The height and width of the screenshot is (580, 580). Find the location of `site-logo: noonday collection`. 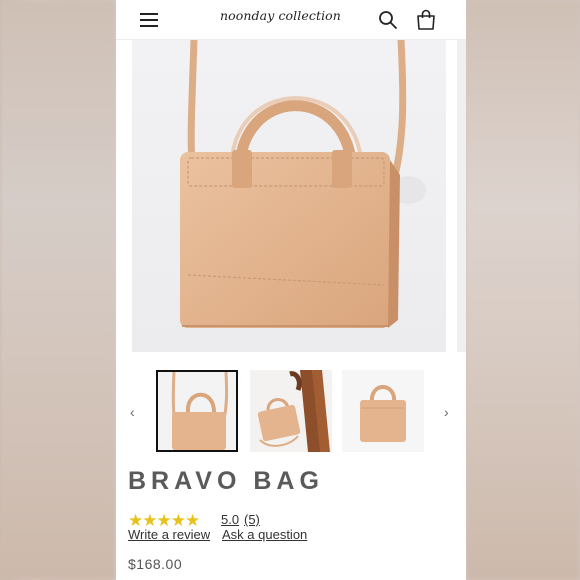

site-logo: noonday collection is located at coordinates (290, 19).